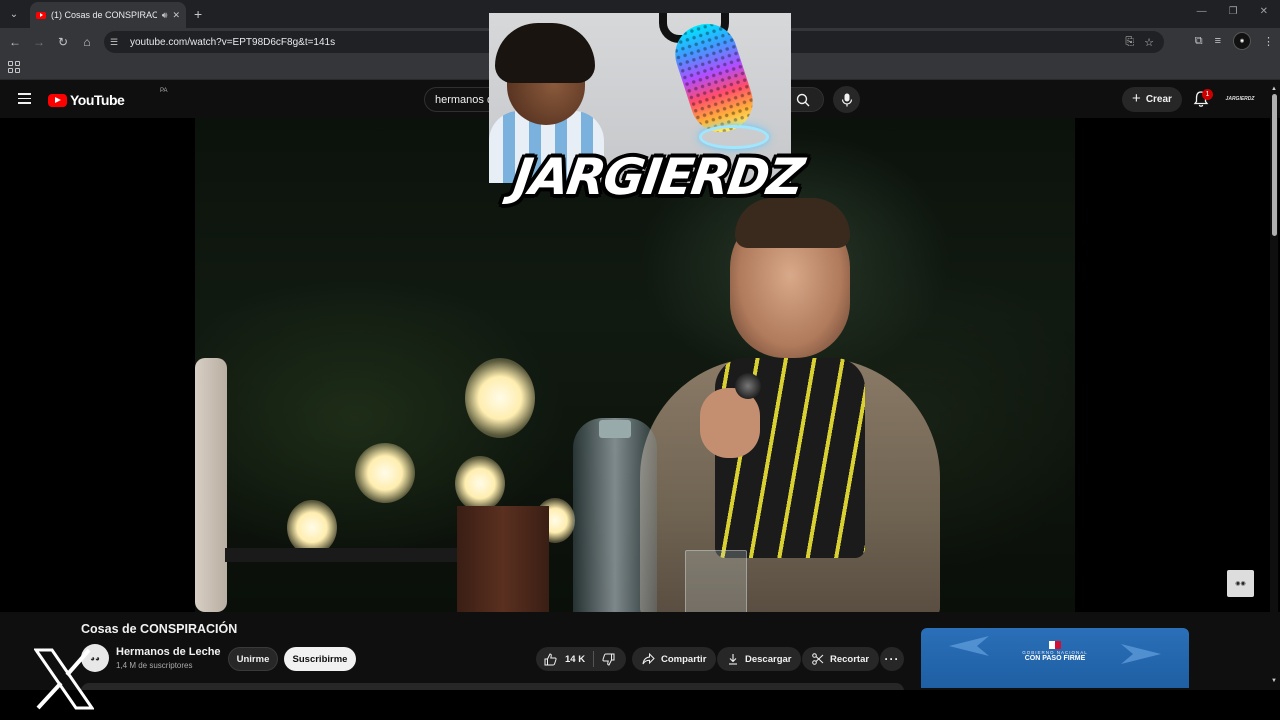  What do you see at coordinates (734, 137) in the screenshot?
I see `rgb-mic-ring` at bounding box center [734, 137].